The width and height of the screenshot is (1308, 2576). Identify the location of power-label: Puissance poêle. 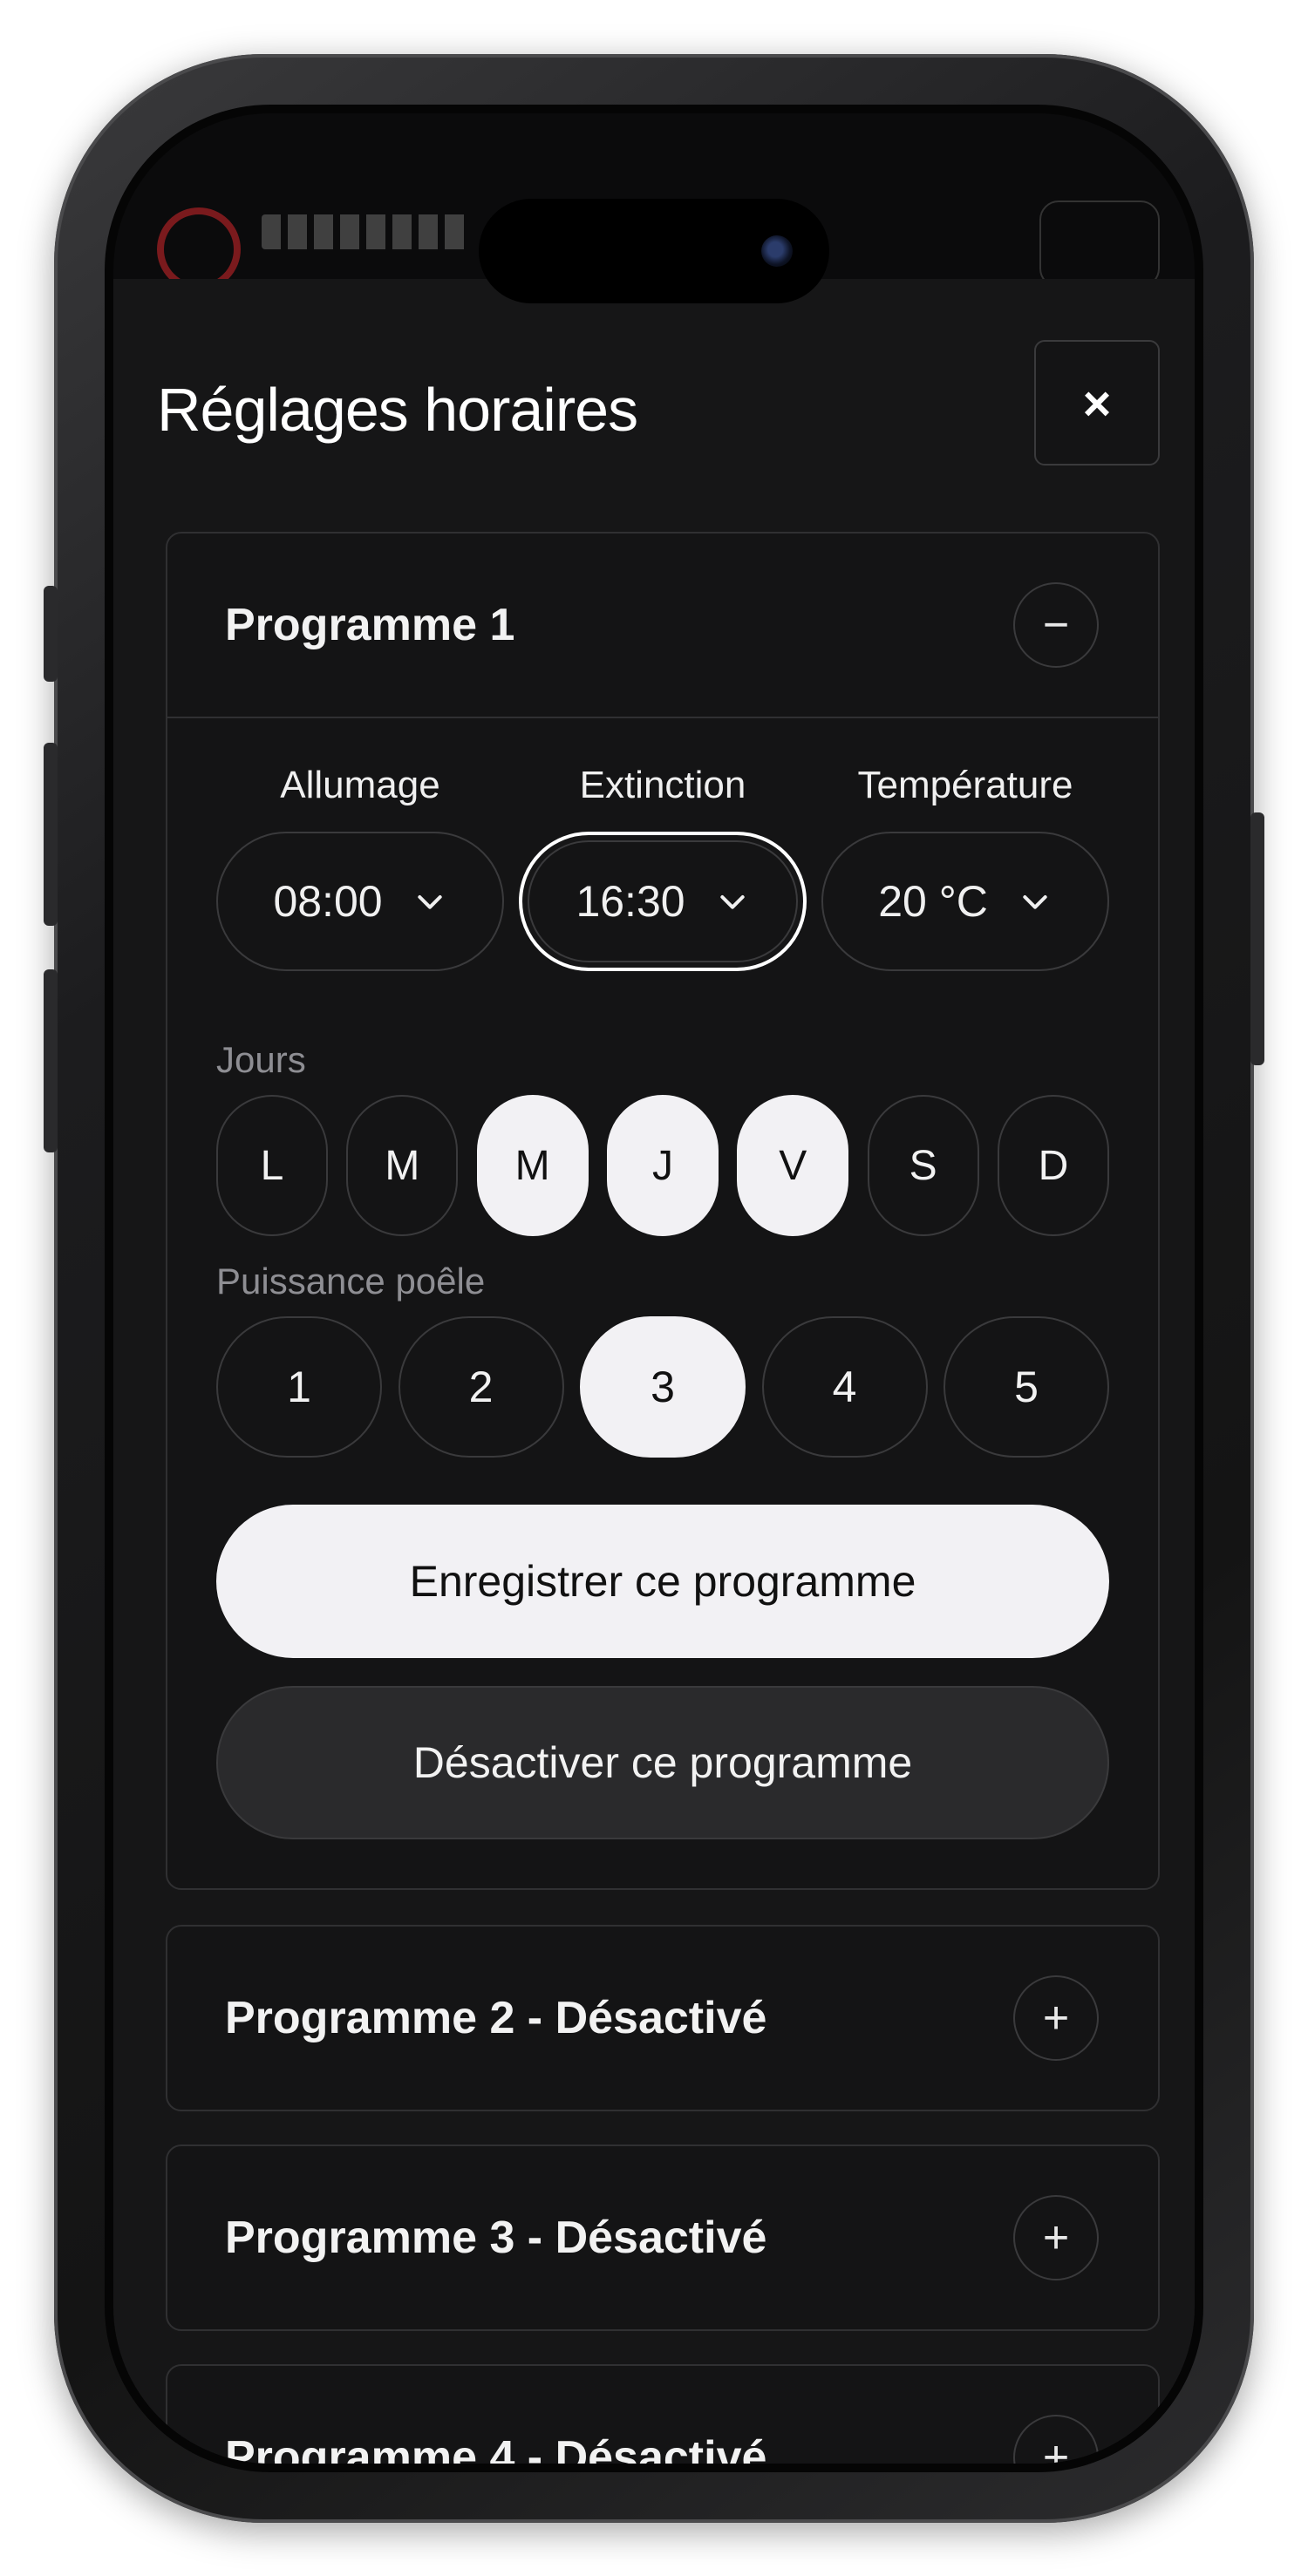
(351, 1281).